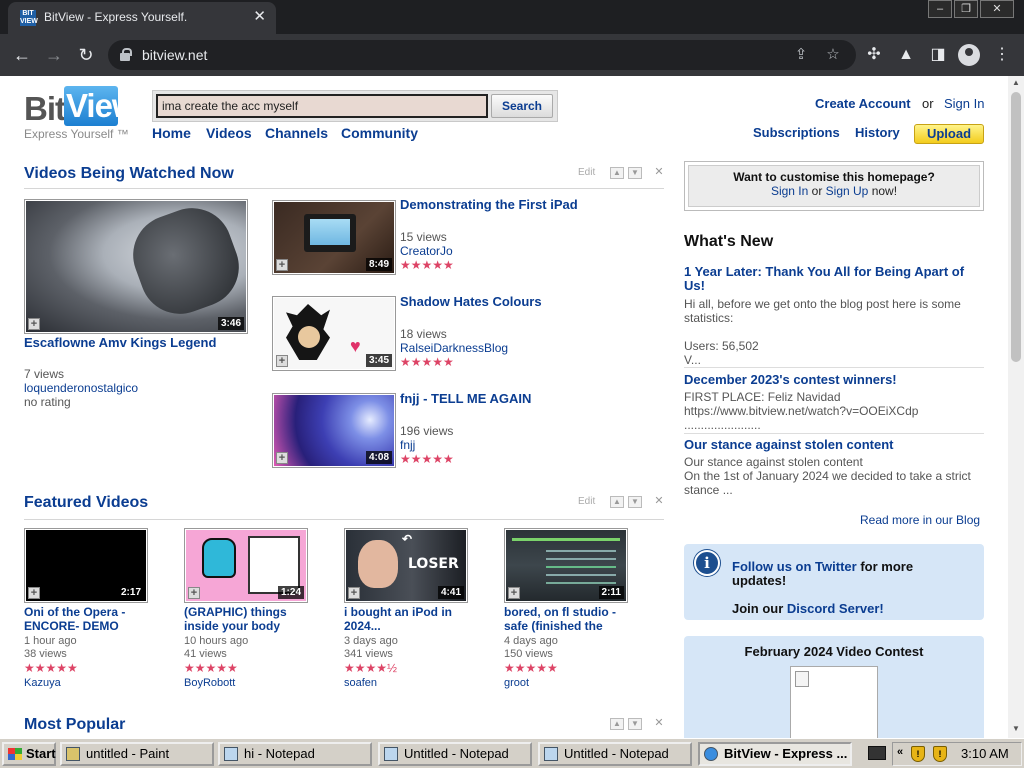 The width and height of the screenshot is (1024, 768). What do you see at coordinates (530, 204) in the screenshot?
I see `video-title-link: Demonstrating the First iPad` at bounding box center [530, 204].